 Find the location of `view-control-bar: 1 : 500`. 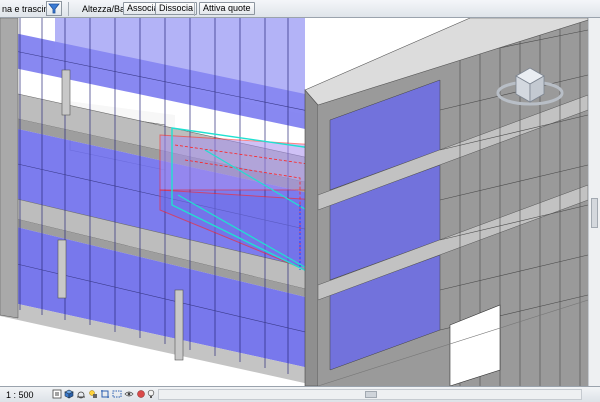

view-control-bar: 1 : 500 is located at coordinates (300, 394).